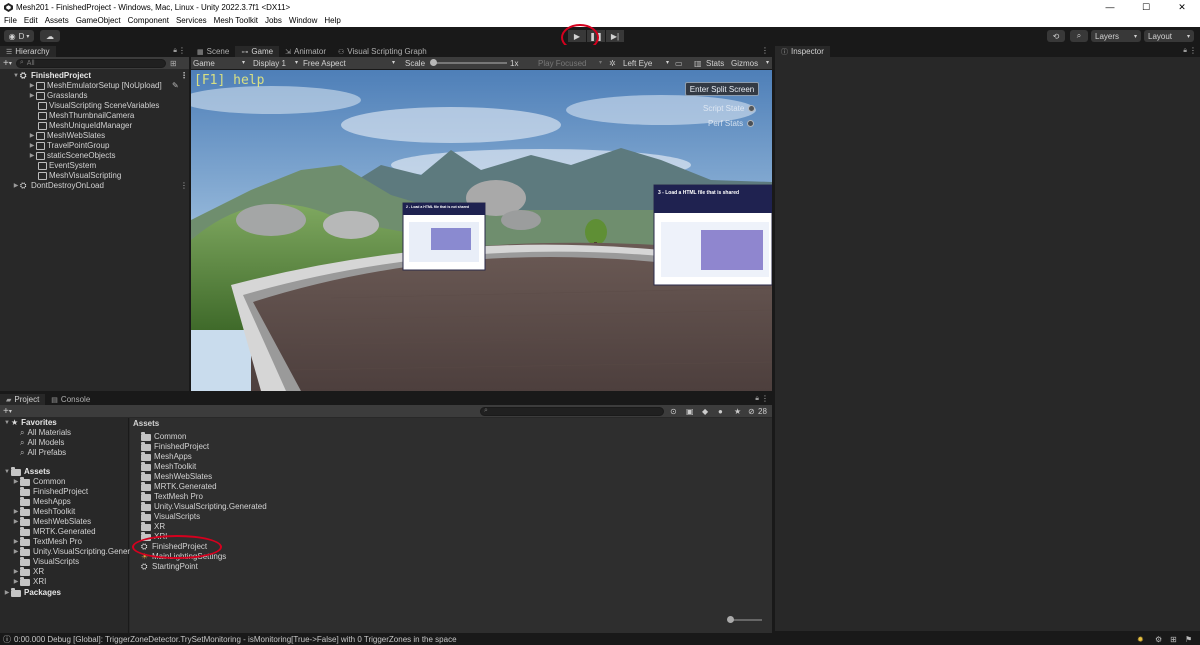 The height and width of the screenshot is (645, 1200). What do you see at coordinates (175, 446) in the screenshot?
I see `asset-folder-finishedproject: FinishedProject` at bounding box center [175, 446].